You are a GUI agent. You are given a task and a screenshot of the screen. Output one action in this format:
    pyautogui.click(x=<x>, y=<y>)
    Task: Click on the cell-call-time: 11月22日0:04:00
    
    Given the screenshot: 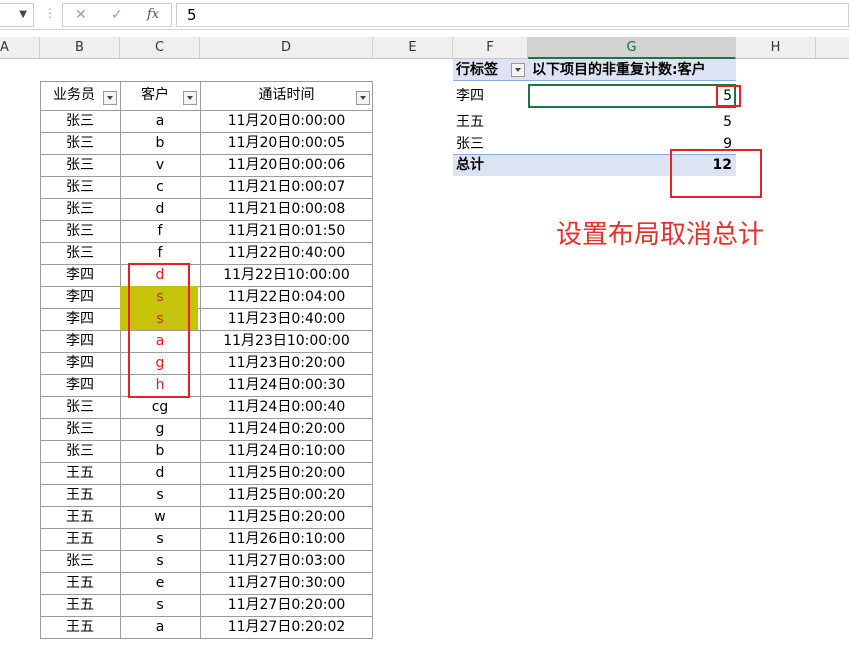 What is the action you would take?
    pyautogui.click(x=286, y=297)
    